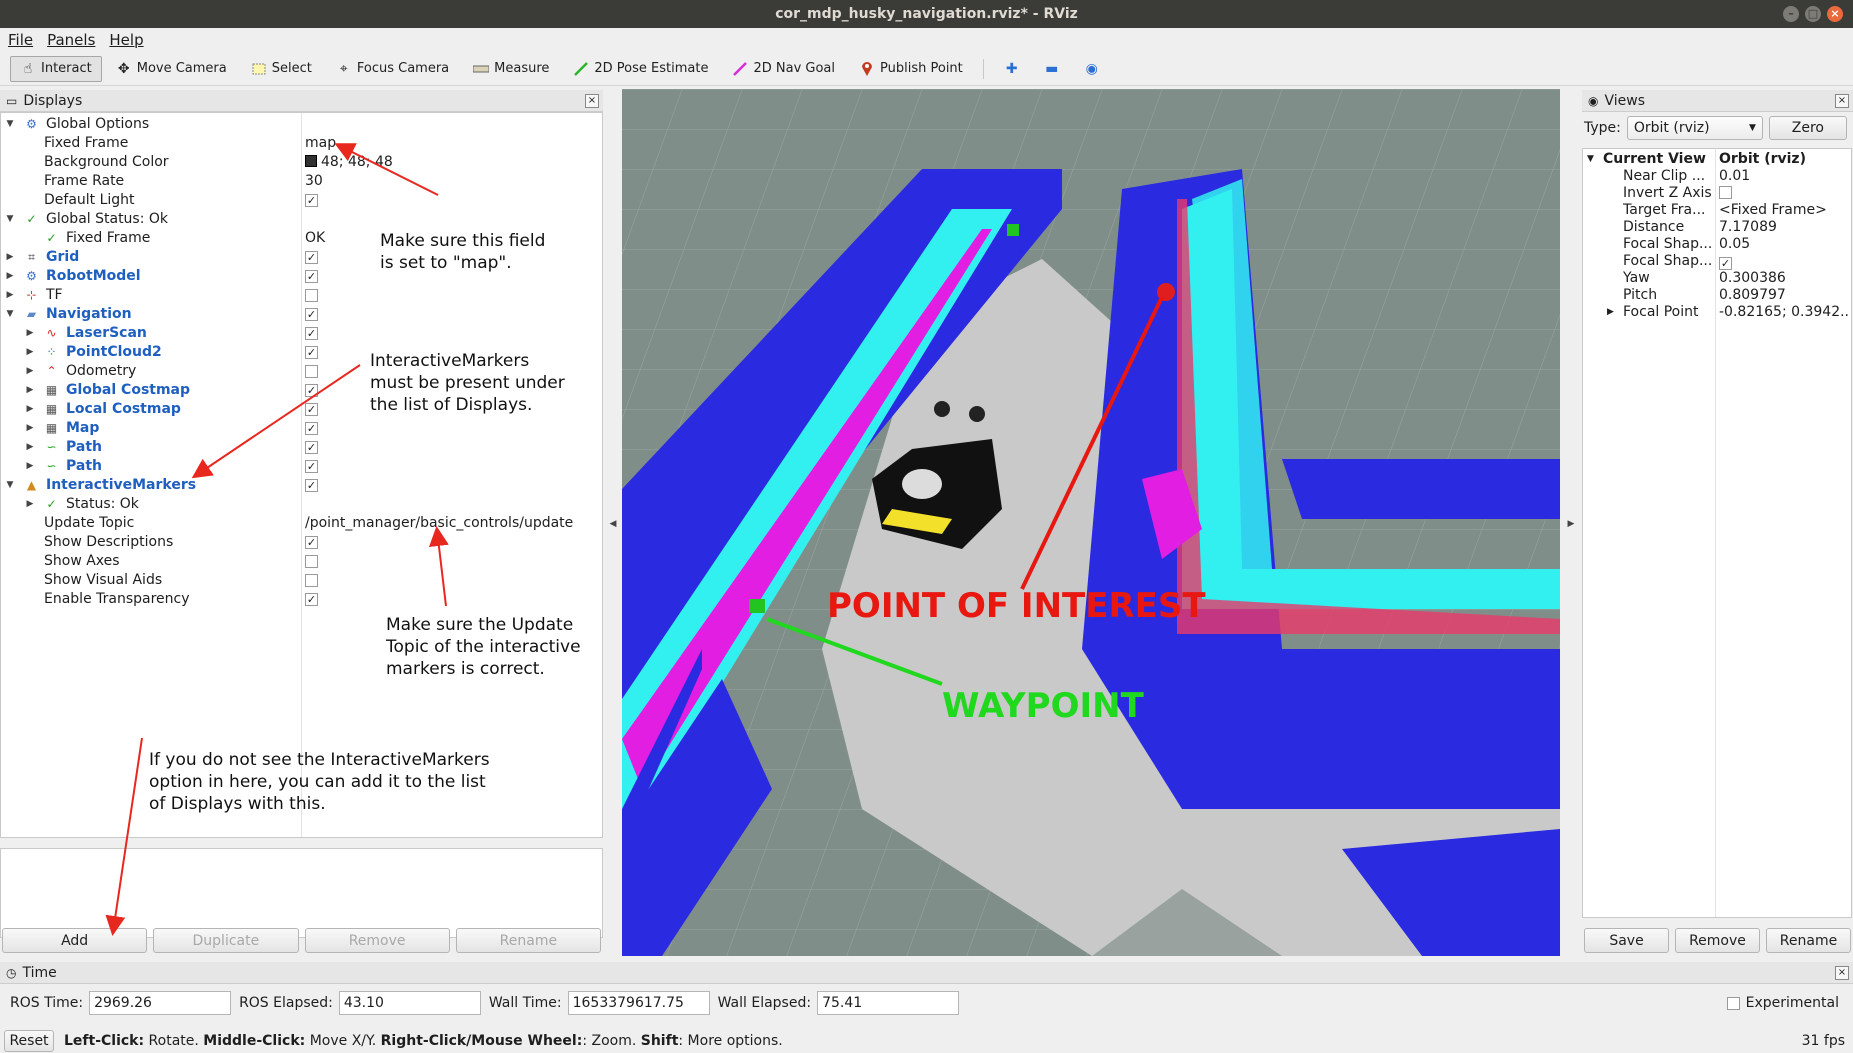 Image resolution: width=1853 pixels, height=1053 pixels. What do you see at coordinates (126, 40) in the screenshot?
I see `menu-help: Help` at bounding box center [126, 40].